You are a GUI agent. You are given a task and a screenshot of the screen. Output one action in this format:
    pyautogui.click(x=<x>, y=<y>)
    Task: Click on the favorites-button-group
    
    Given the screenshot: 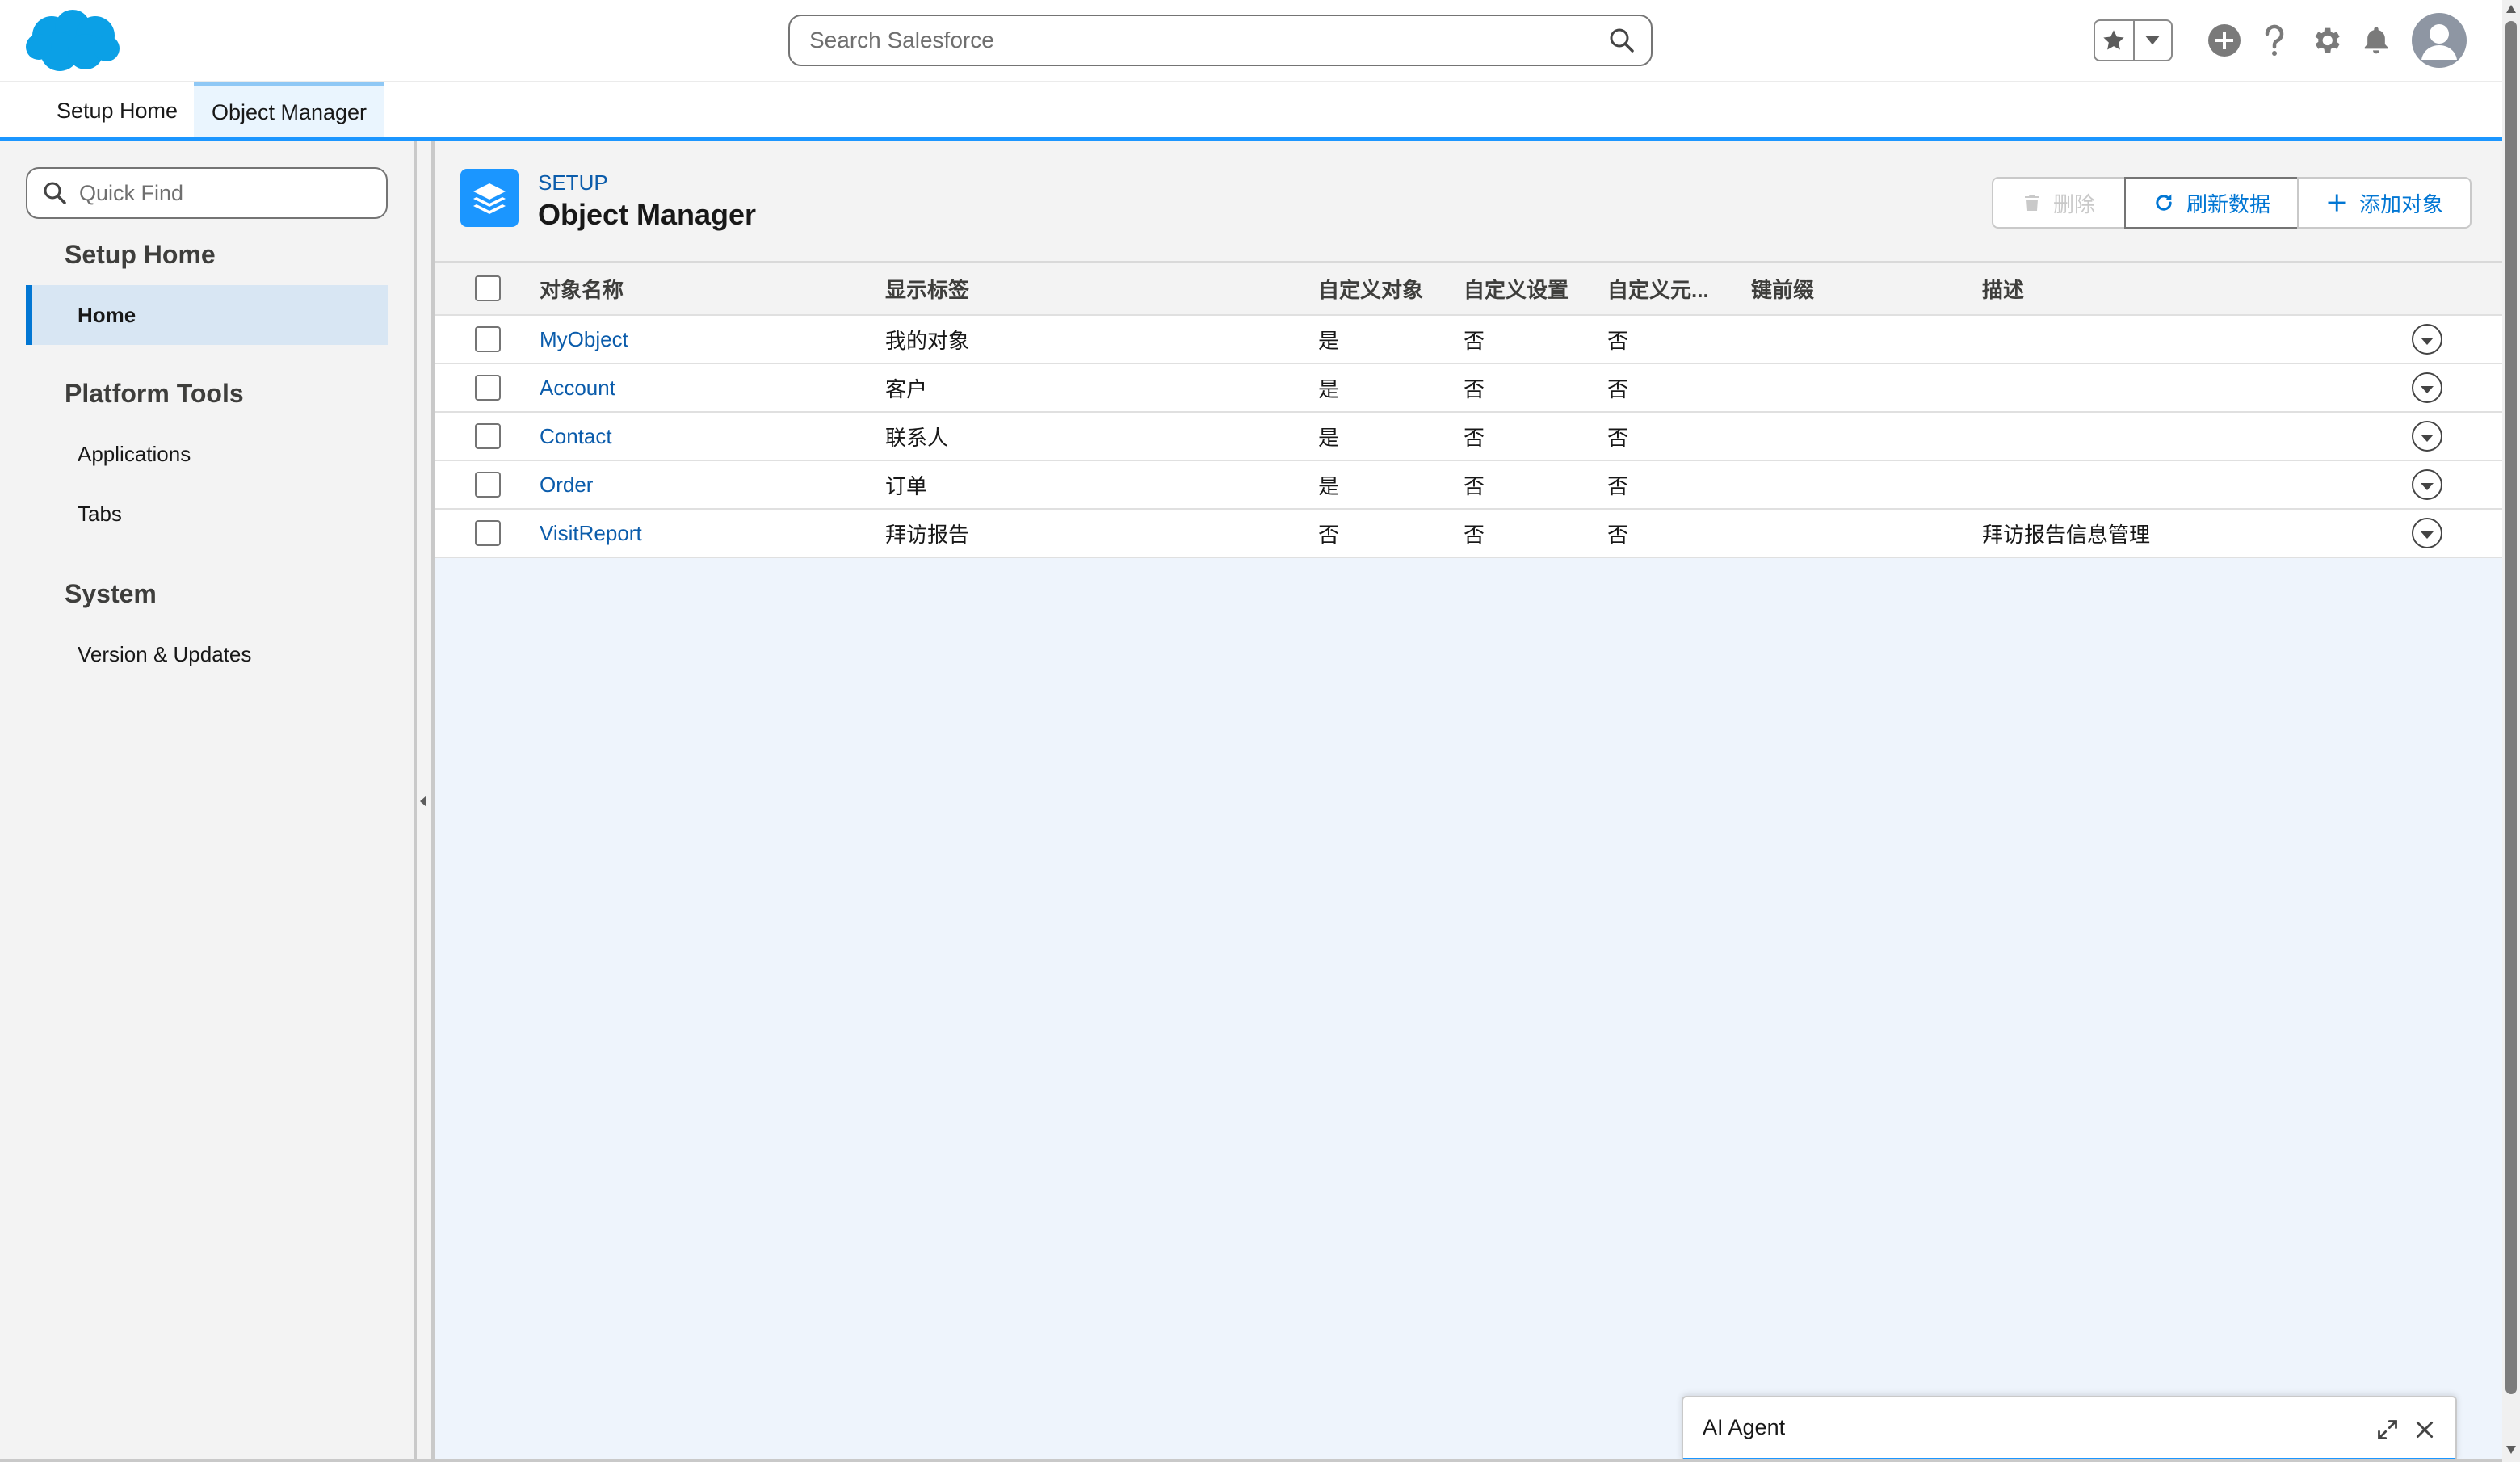 What is the action you would take?
    pyautogui.click(x=2133, y=40)
    